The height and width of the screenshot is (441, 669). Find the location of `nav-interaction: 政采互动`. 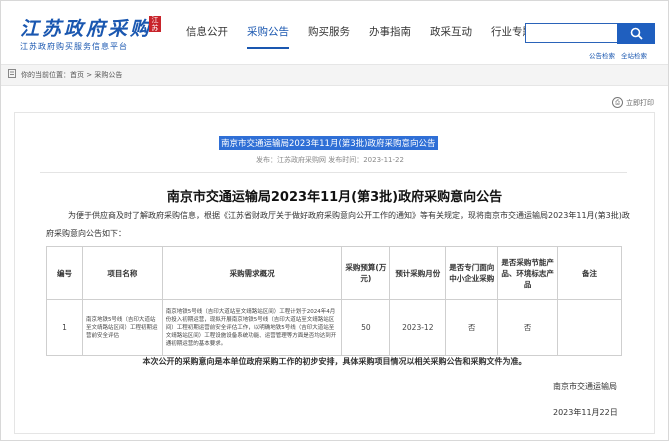

nav-interaction: 政采互动 is located at coordinates (451, 36).